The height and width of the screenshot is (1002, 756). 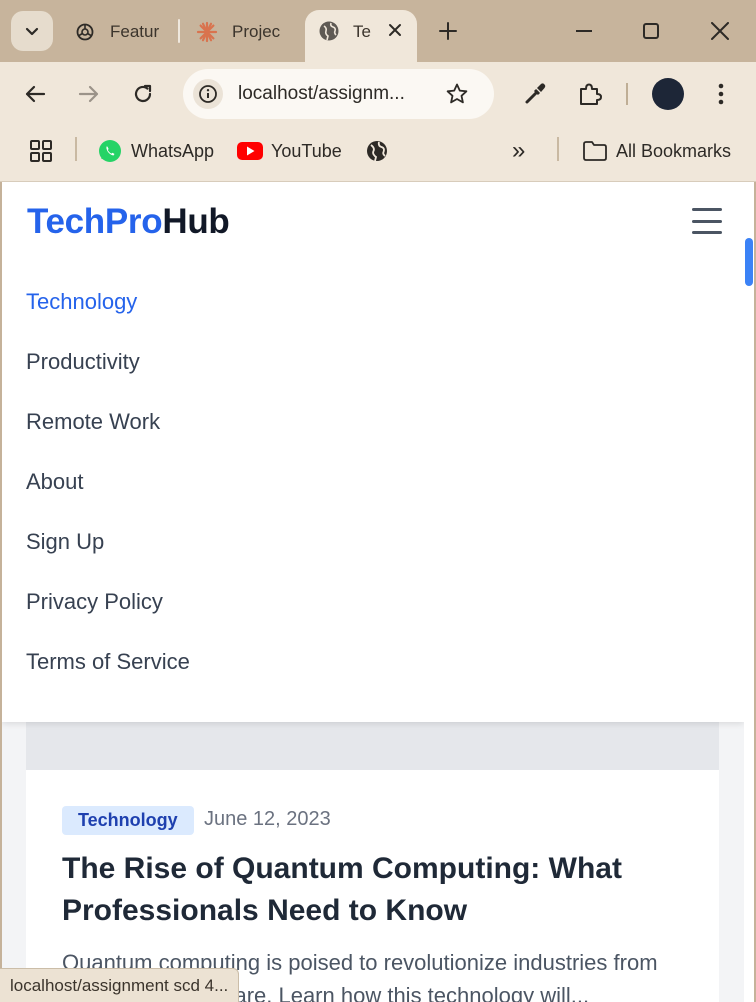 What do you see at coordinates (110, 151) in the screenshot?
I see `whatsapp-icon` at bounding box center [110, 151].